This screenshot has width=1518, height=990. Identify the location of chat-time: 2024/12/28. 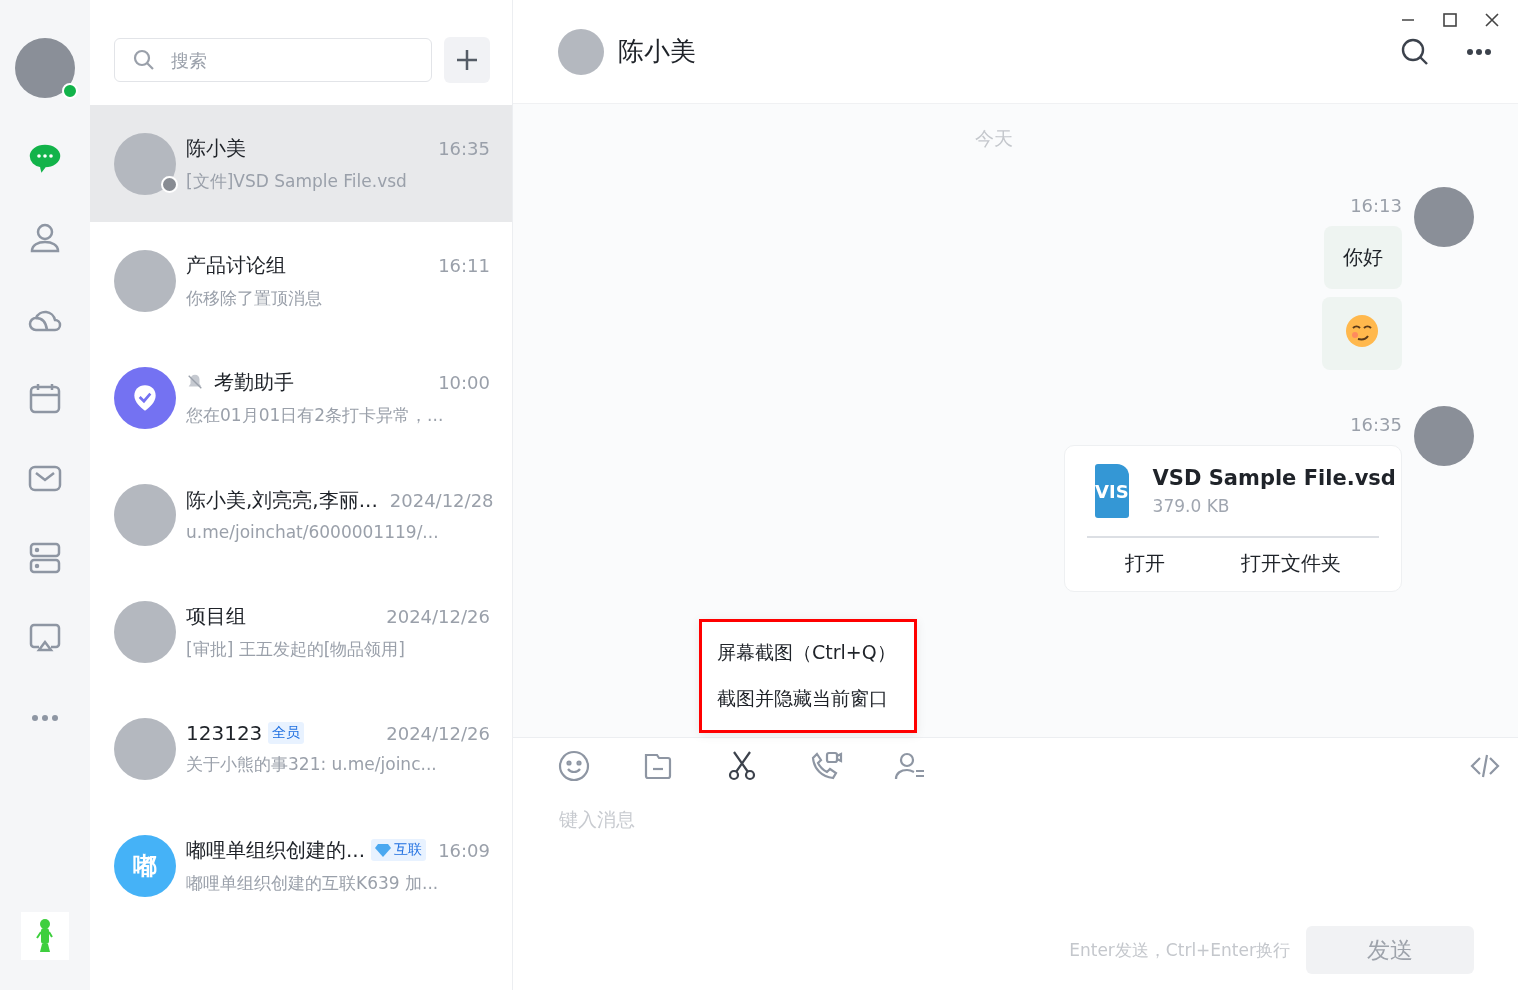
(441, 500).